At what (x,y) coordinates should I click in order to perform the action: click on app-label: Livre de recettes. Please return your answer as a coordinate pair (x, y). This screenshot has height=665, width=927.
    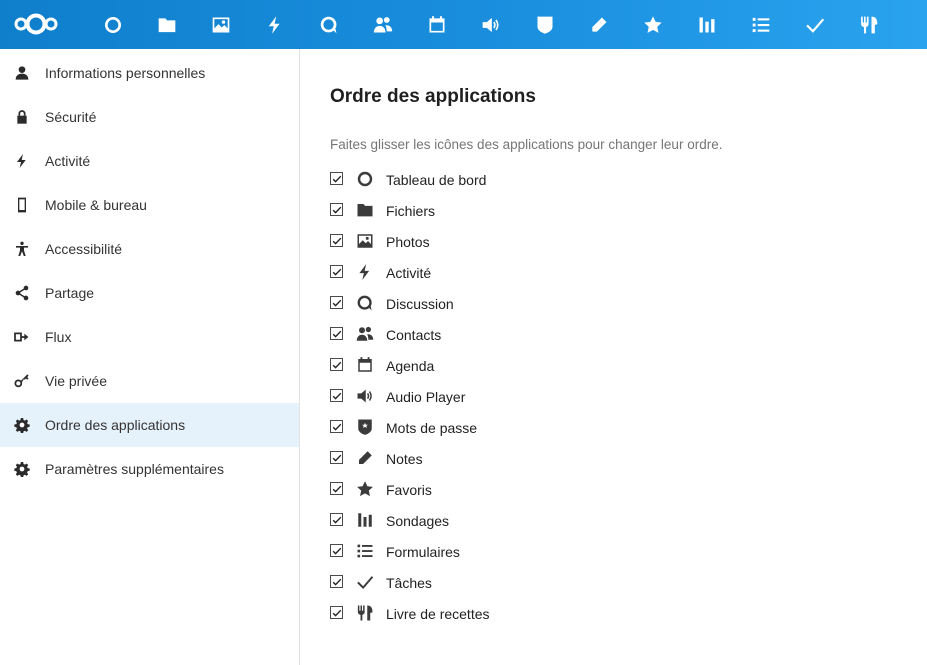
    Looking at the image, I should click on (438, 614).